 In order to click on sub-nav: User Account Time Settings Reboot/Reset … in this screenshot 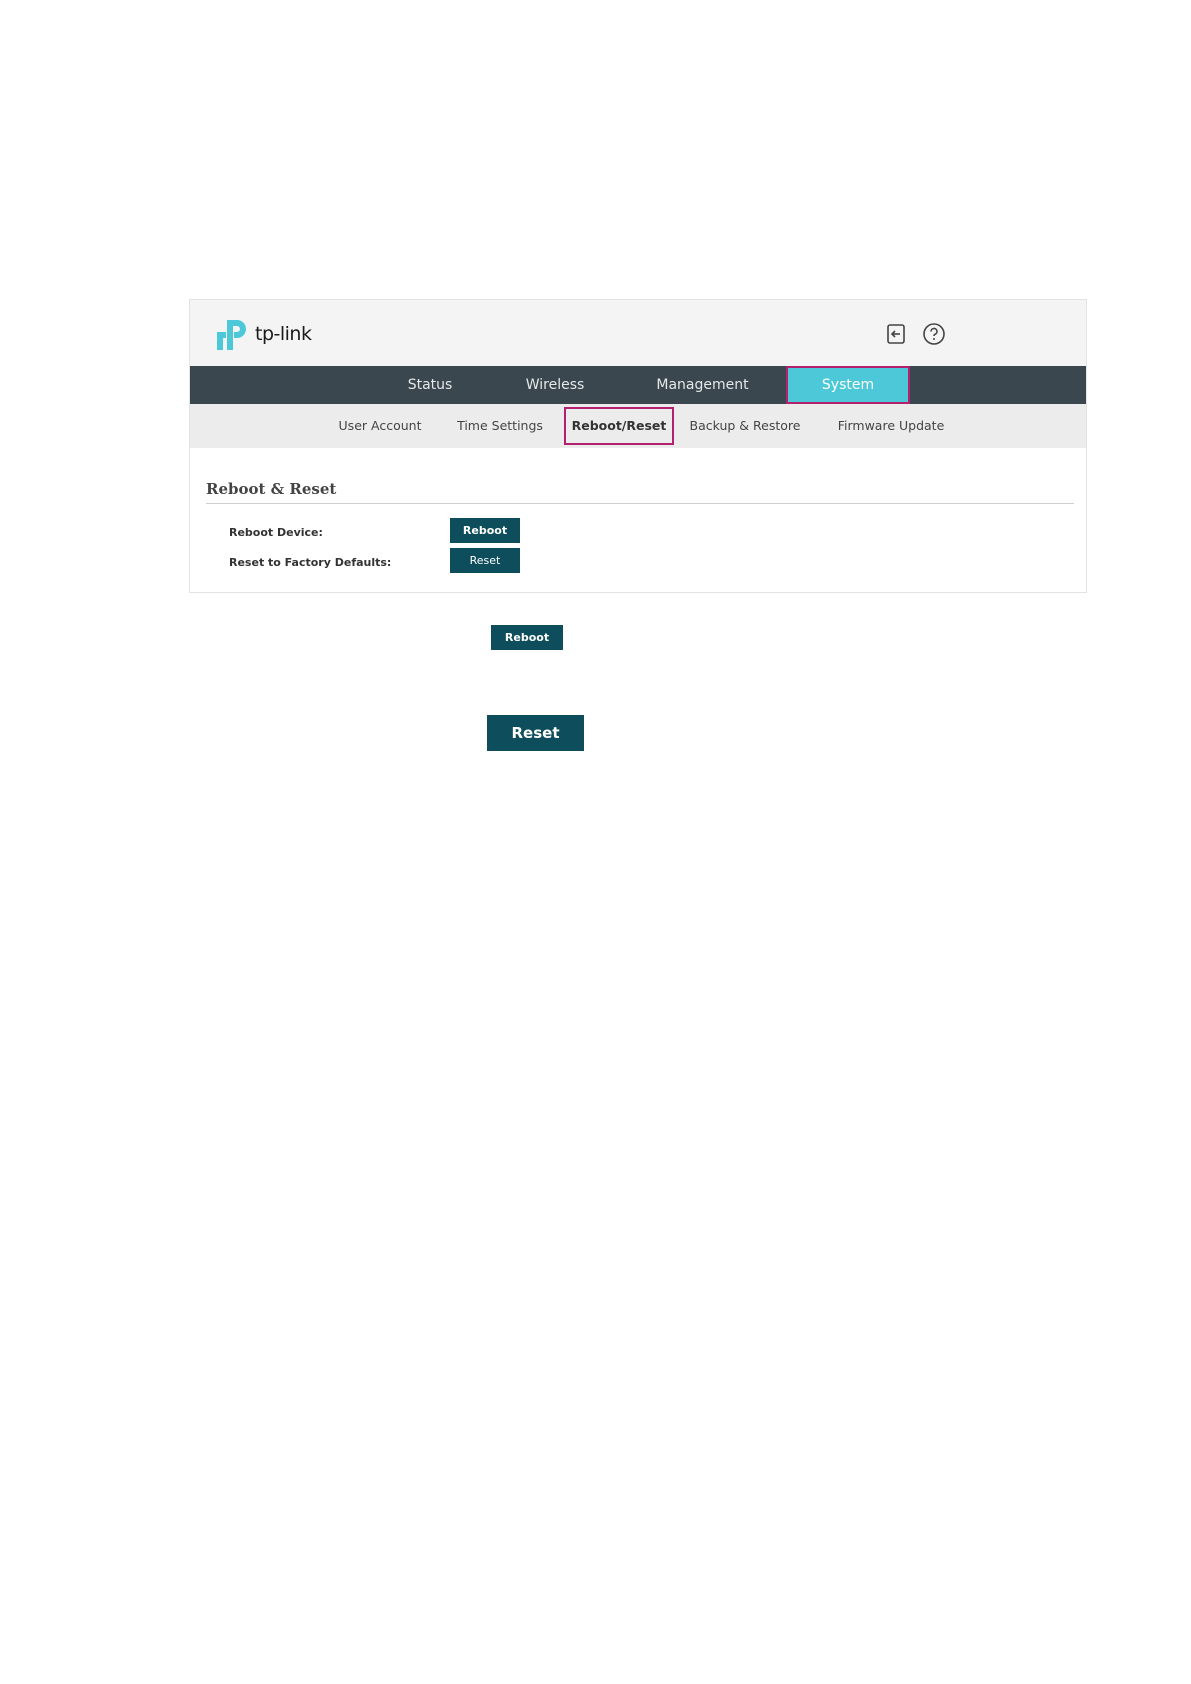, I will do `click(638, 426)`.